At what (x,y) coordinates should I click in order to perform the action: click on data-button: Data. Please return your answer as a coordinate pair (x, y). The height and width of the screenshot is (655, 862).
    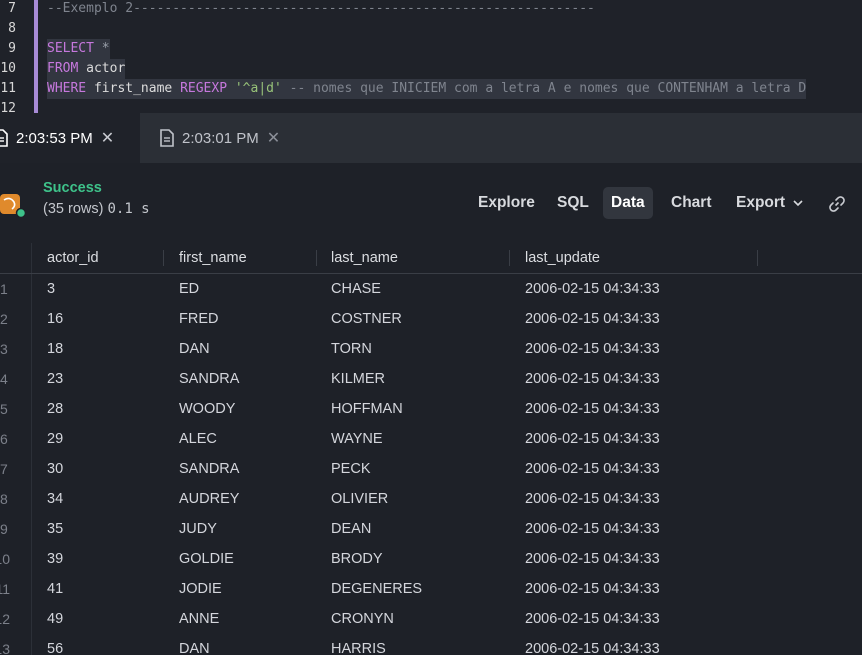
    Looking at the image, I should click on (628, 203).